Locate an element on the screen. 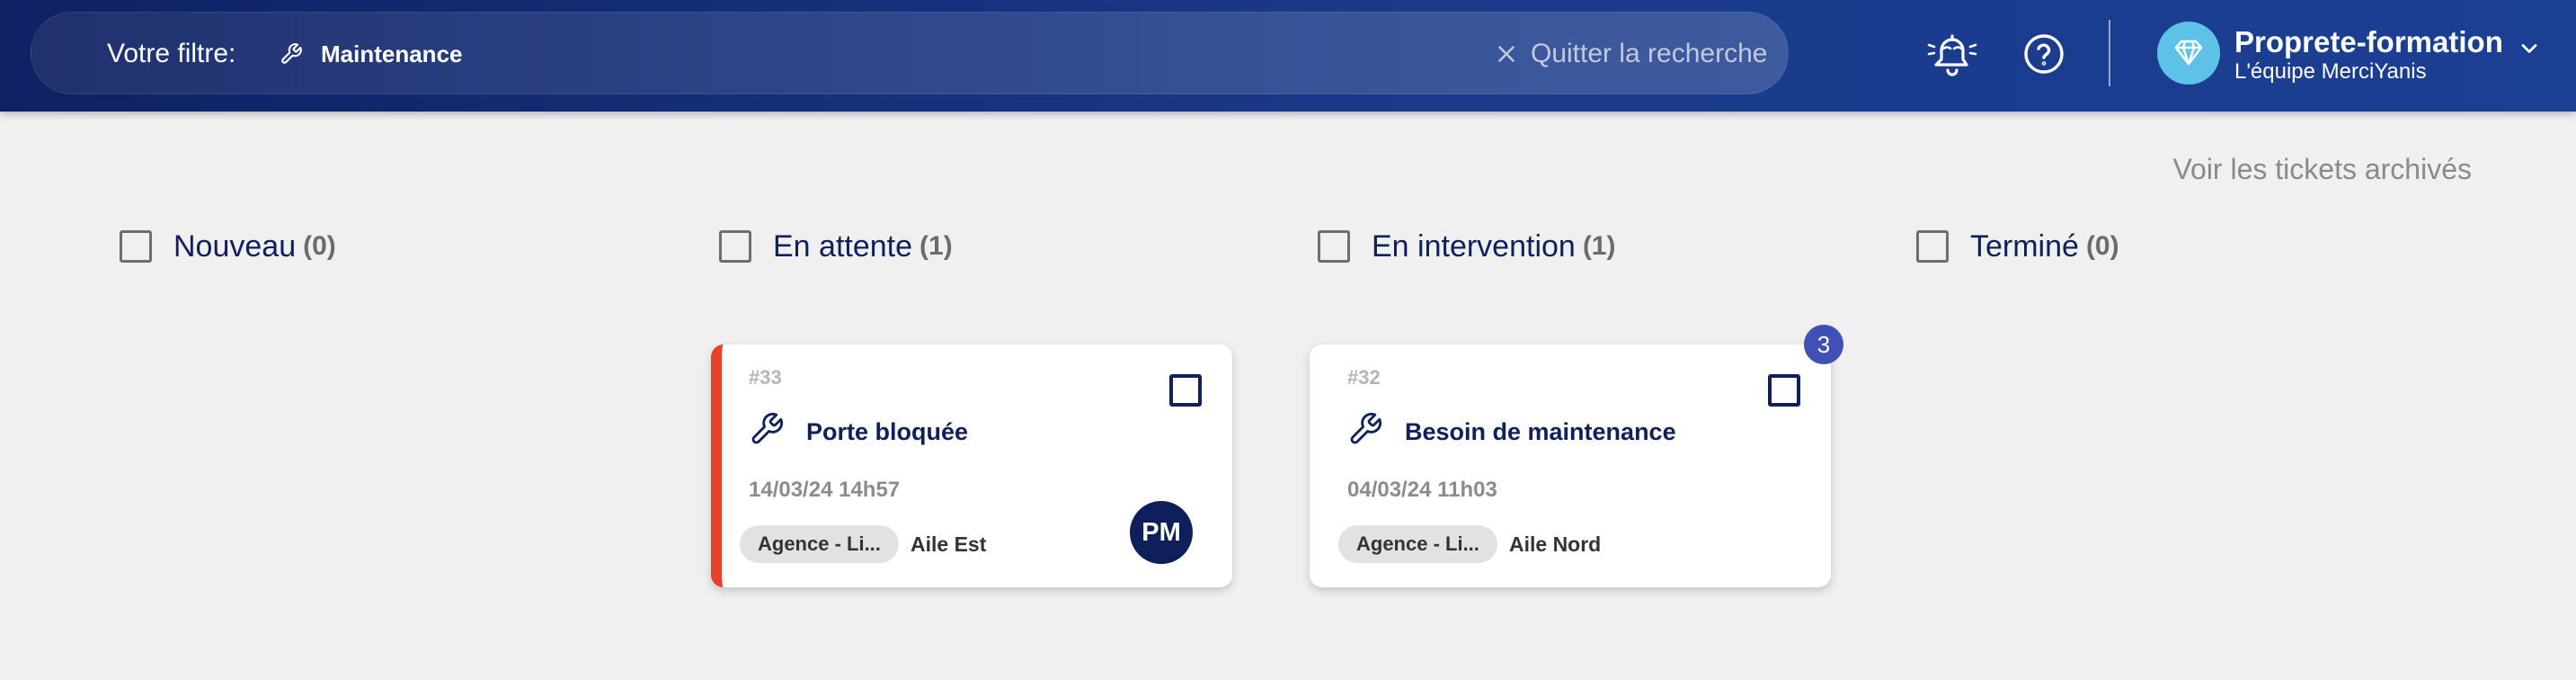 Image resolution: width=2576 pixels, height=680 pixels. notifications-bell-icon is located at coordinates (1952, 54).